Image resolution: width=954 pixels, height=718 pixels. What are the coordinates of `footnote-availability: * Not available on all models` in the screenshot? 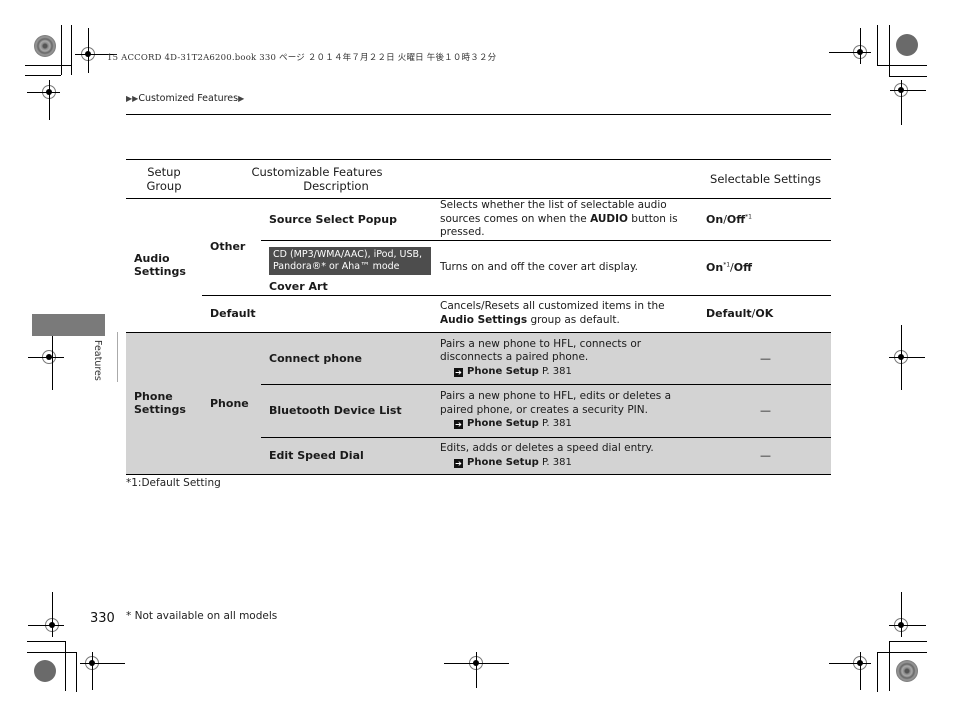 It's located at (202, 616).